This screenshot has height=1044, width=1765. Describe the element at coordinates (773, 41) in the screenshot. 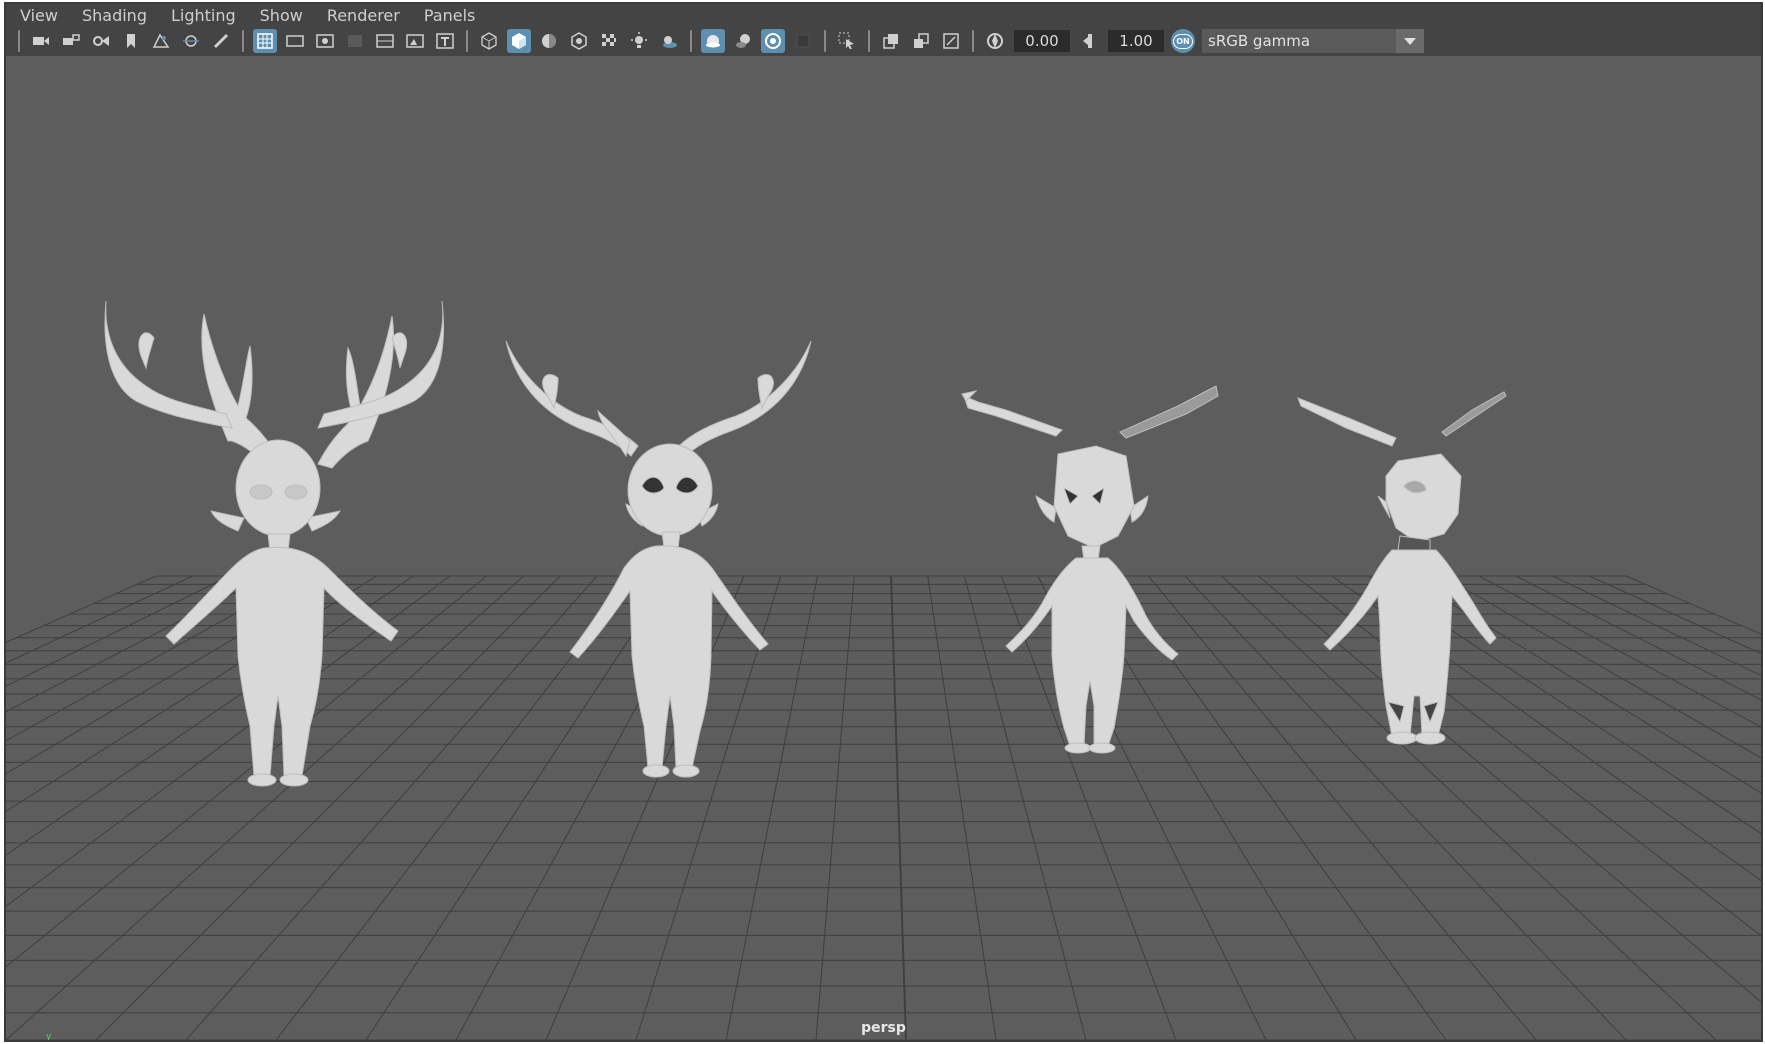

I see `antialiasing-icon` at that location.